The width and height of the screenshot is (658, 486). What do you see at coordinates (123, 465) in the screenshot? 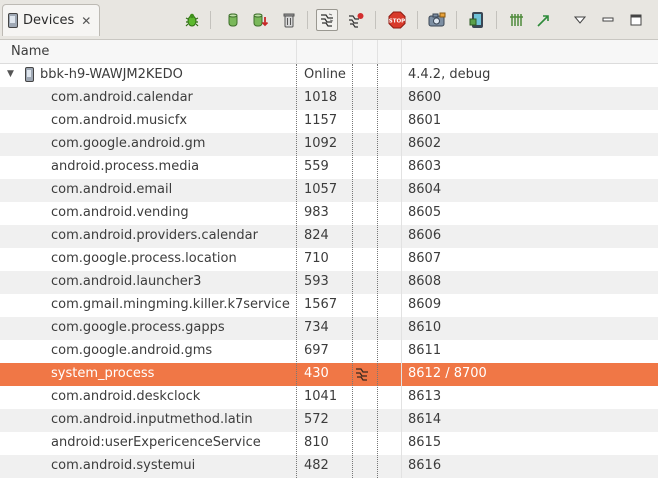
I see `process-name: com.android.systemui` at bounding box center [123, 465].